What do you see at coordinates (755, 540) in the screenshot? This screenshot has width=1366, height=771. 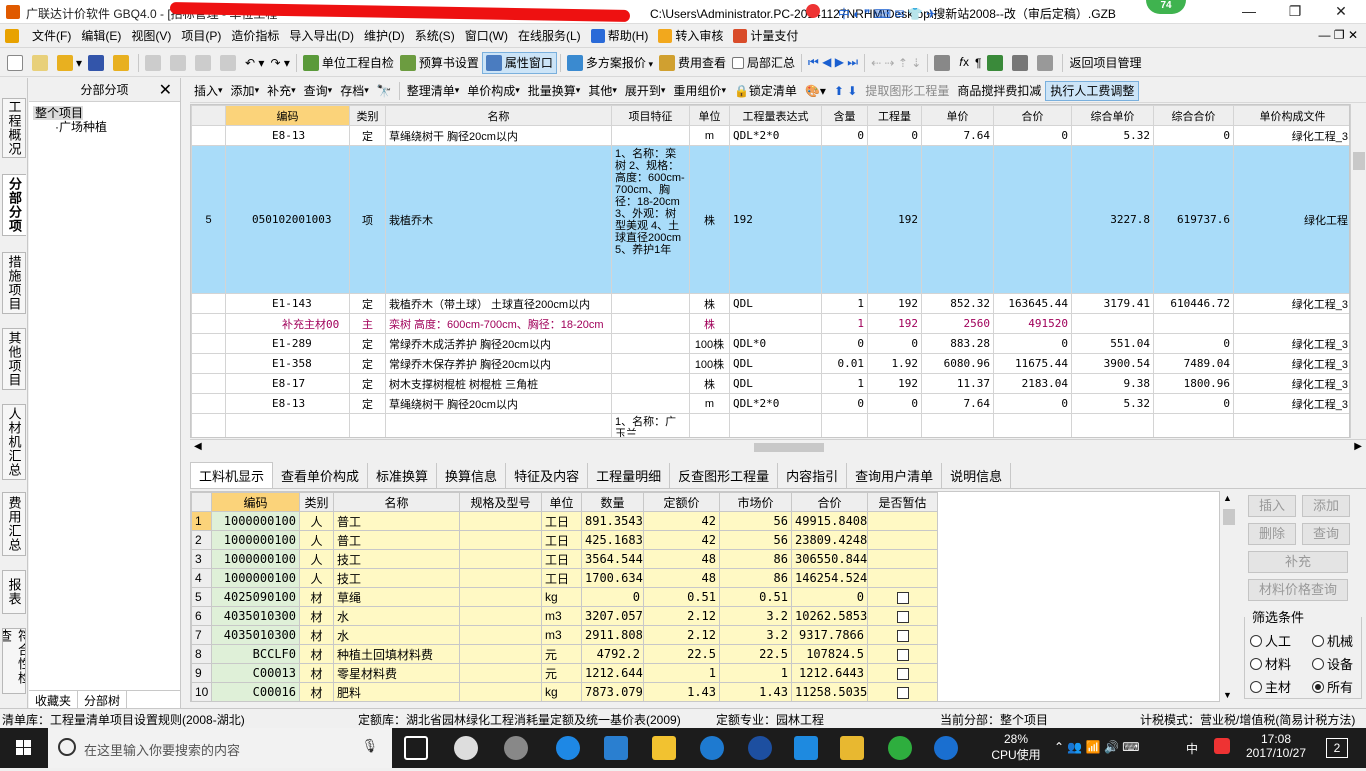 I see `cell-market: 56` at bounding box center [755, 540].